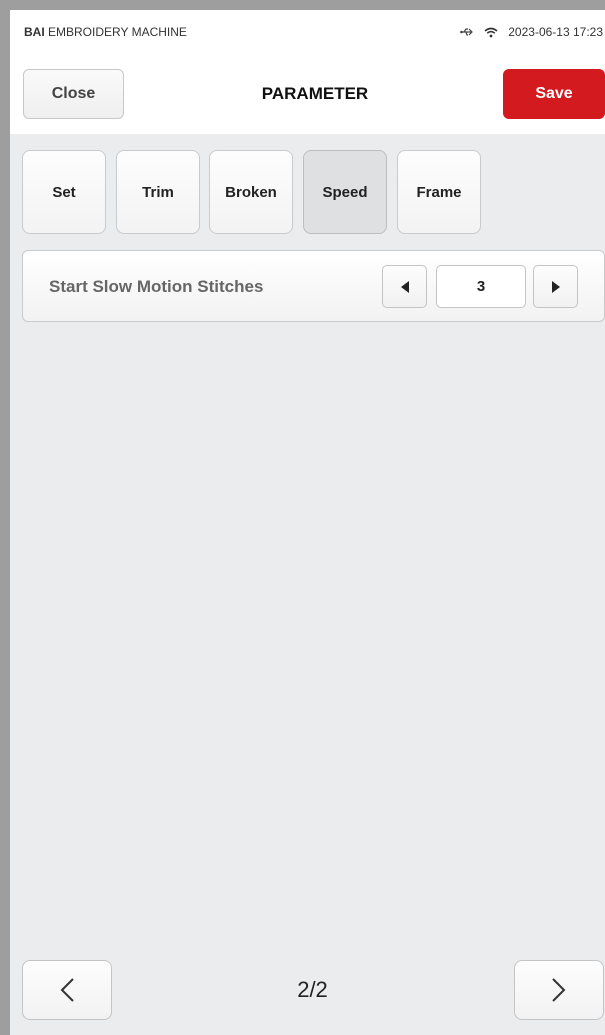 The width and height of the screenshot is (605, 1035). Describe the element at coordinates (491, 32) in the screenshot. I see `wifi-icon` at that location.